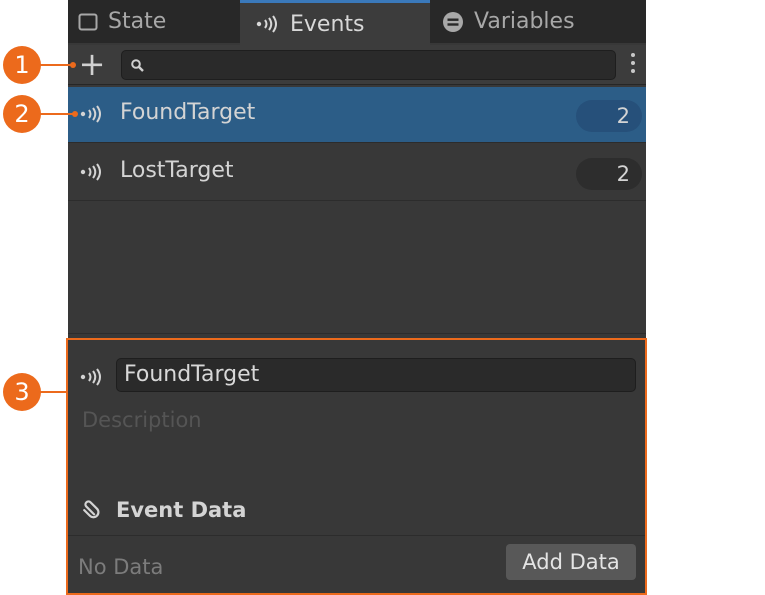 This screenshot has width=765, height=595. What do you see at coordinates (571, 562) in the screenshot?
I see `add-data-button: Add Data` at bounding box center [571, 562].